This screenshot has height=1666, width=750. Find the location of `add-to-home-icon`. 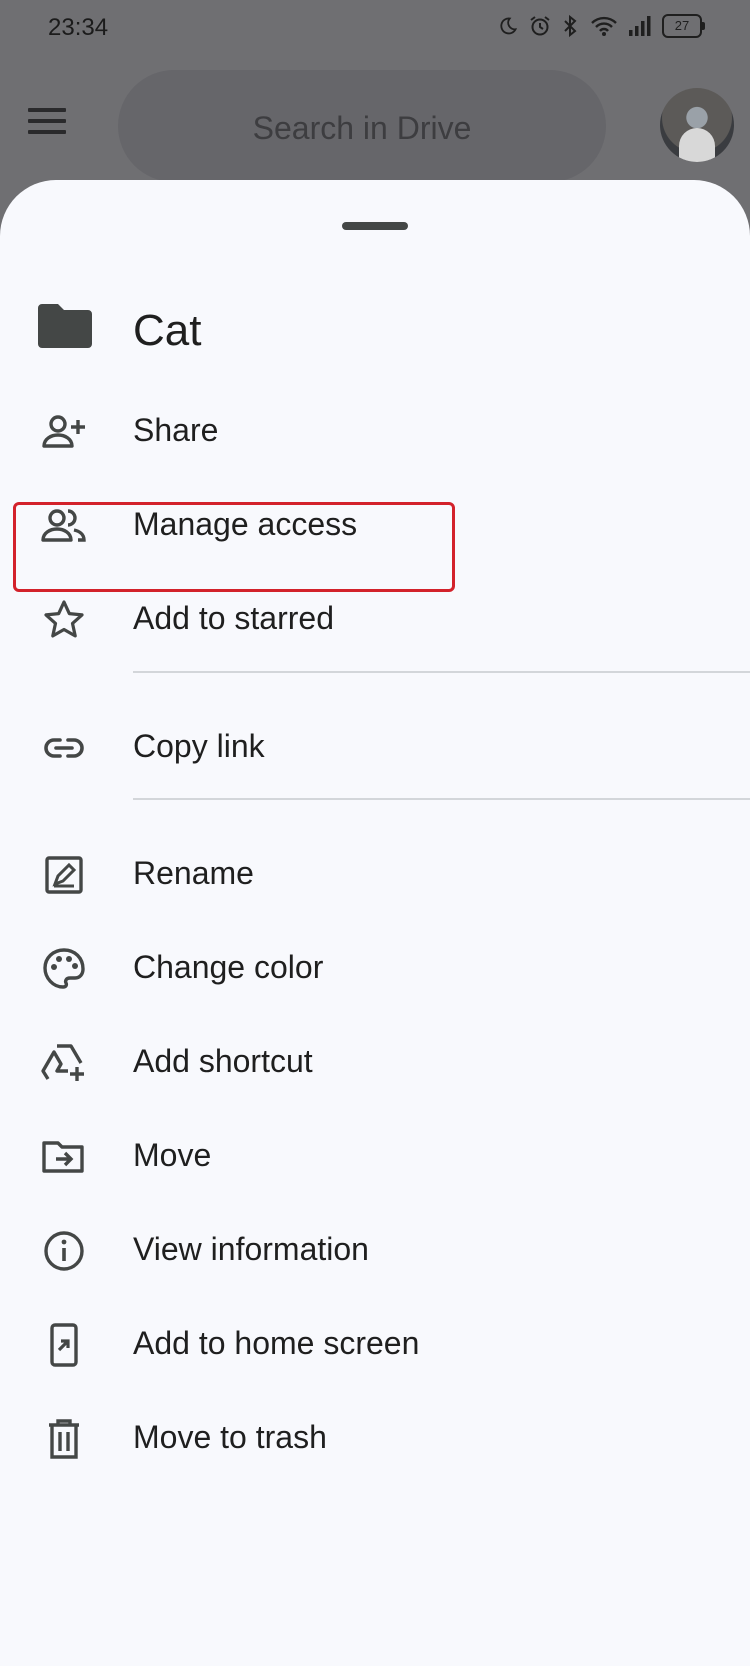

add-to-home-icon is located at coordinates (64, 1345).